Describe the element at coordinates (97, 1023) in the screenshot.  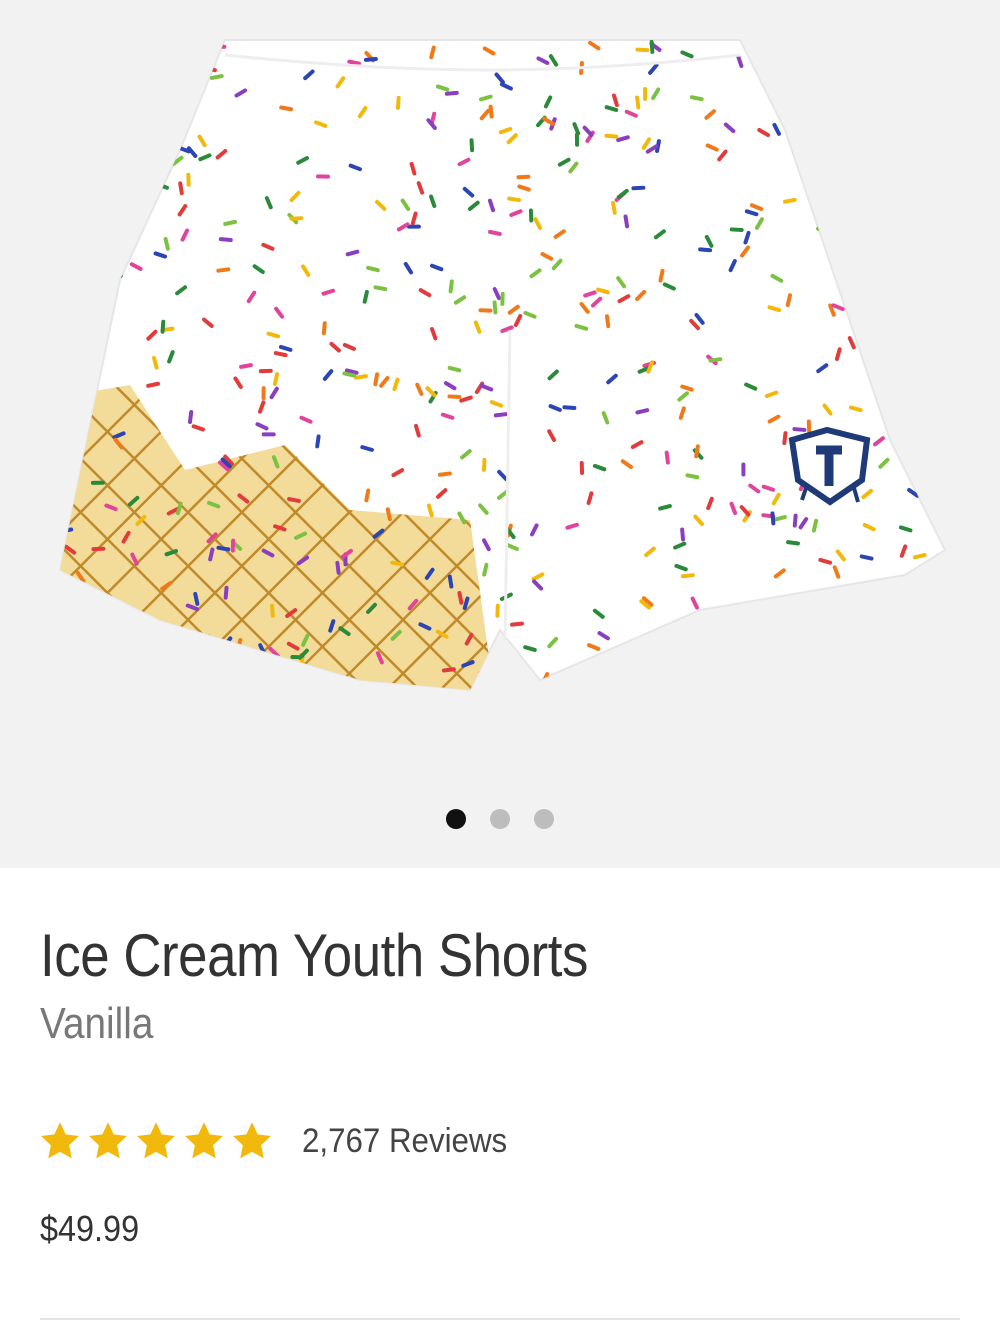
I see `product-variant: Vanilla` at that location.